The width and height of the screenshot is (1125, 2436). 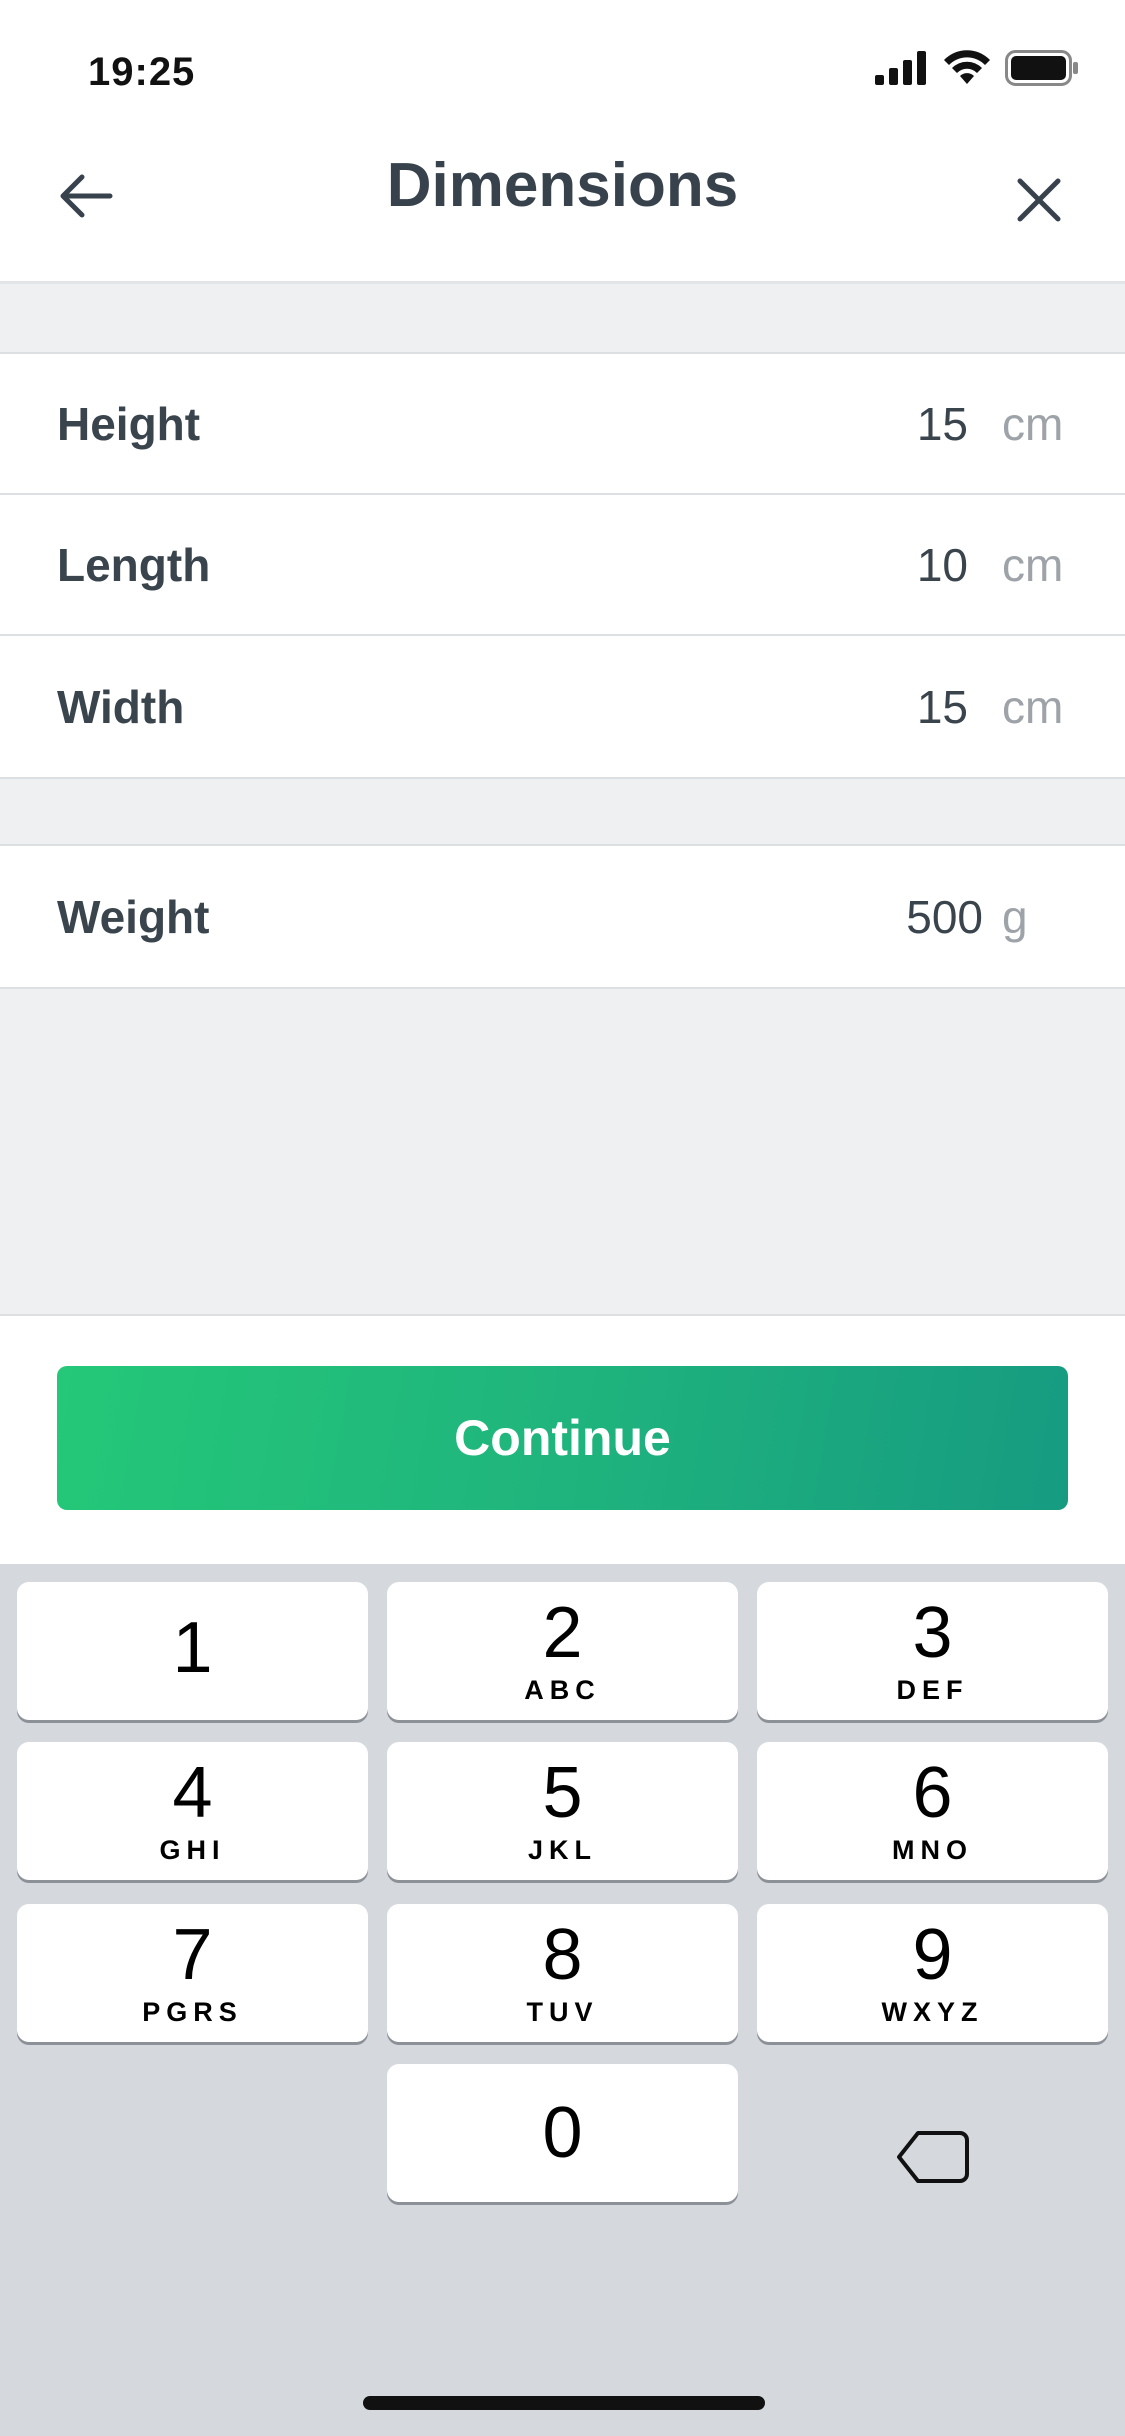 I want to click on height-value: 15, so click(x=942, y=424).